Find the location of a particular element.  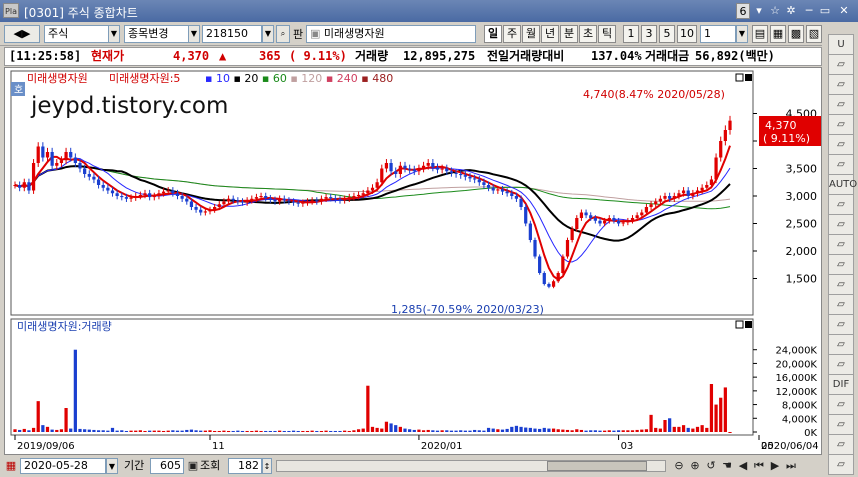

date-input: 2020-05-28 is located at coordinates (63, 466).